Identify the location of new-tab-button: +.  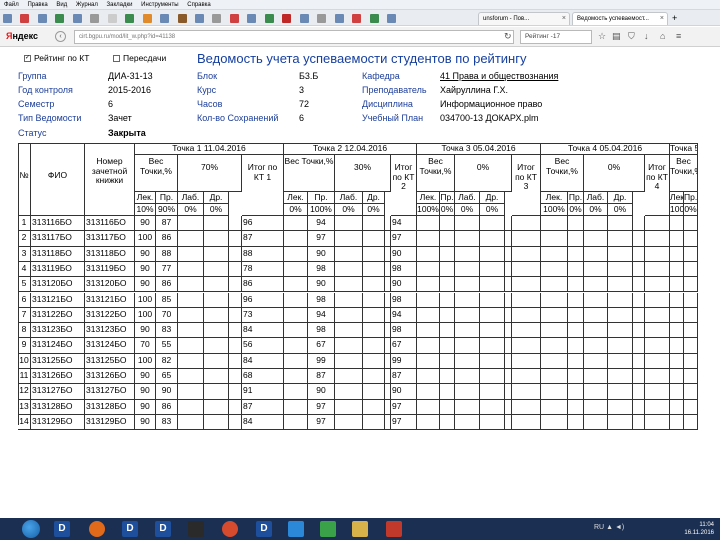
(677, 18).